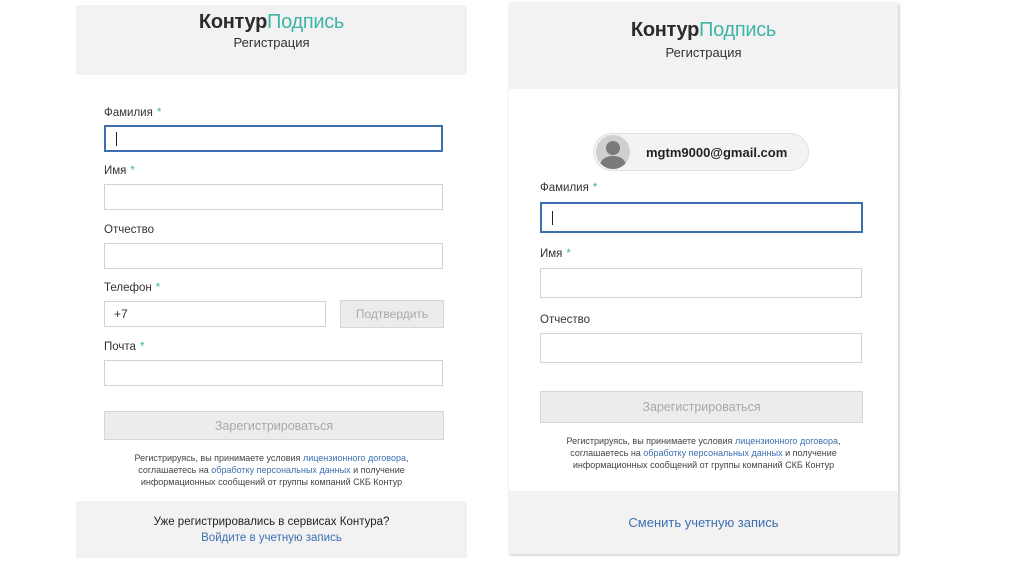 This screenshot has width=1024, height=574. I want to click on current-account-chip: mgtm9000@gmail.com, so click(701, 152).